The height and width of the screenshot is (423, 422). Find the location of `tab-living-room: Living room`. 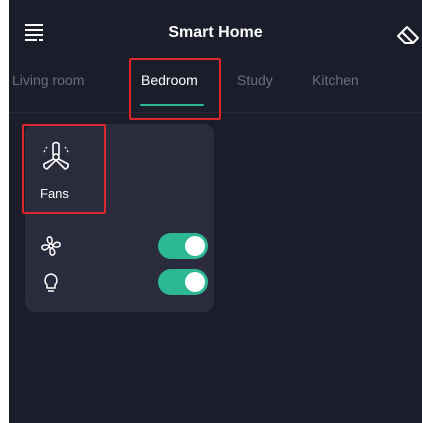

tab-living-room: Living room is located at coordinates (48, 80).